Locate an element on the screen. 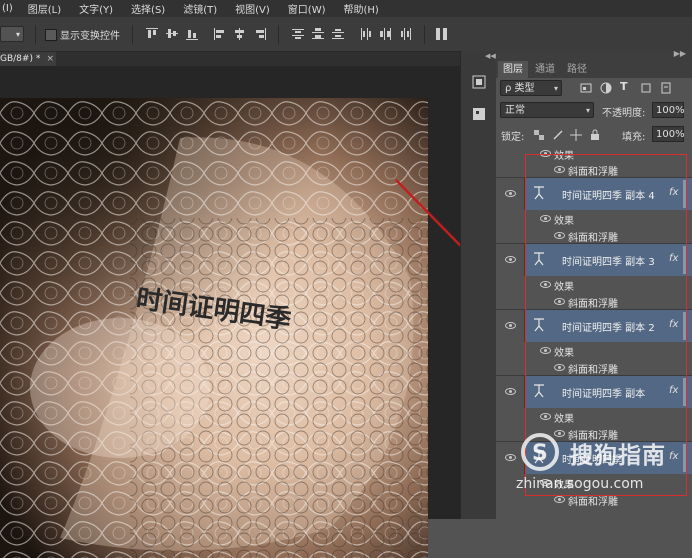 Image resolution: width=692 pixels, height=558 pixels. layer-row: 时间证明四季 副本 fx is located at coordinates (594, 391).